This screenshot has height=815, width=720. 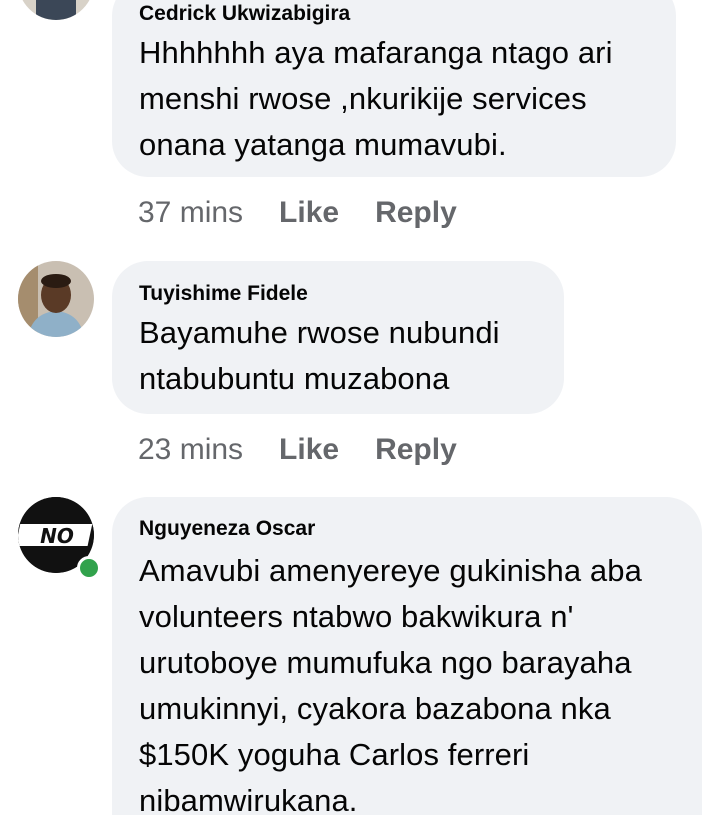 What do you see at coordinates (190, 212) in the screenshot?
I see `comment-time: 37 mins` at bounding box center [190, 212].